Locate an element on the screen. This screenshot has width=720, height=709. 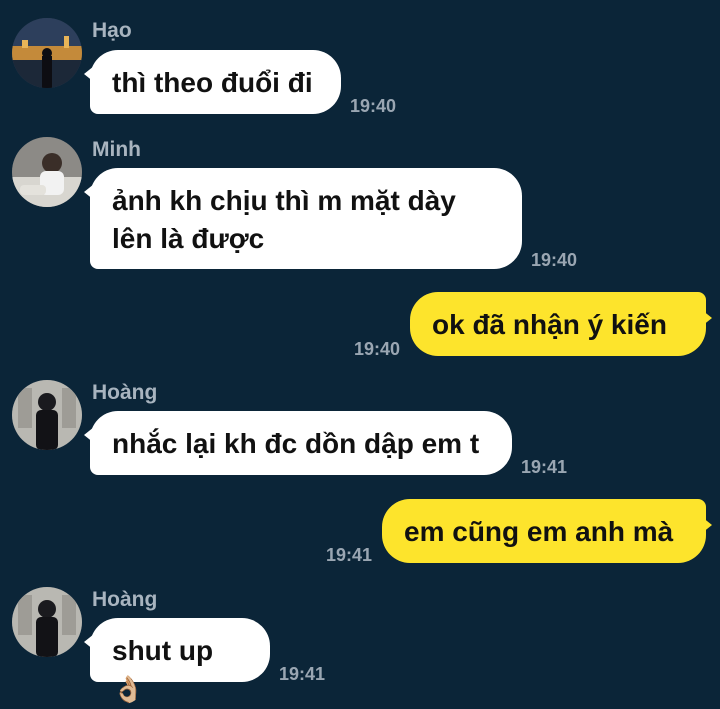
message-text: shut up is located at coordinates (163, 650).